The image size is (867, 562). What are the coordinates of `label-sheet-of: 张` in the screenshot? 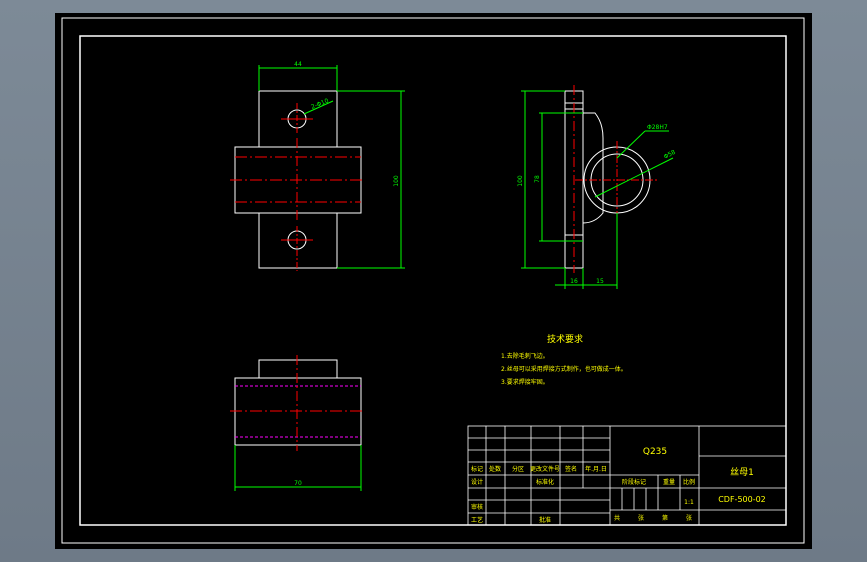 It's located at (641, 518).